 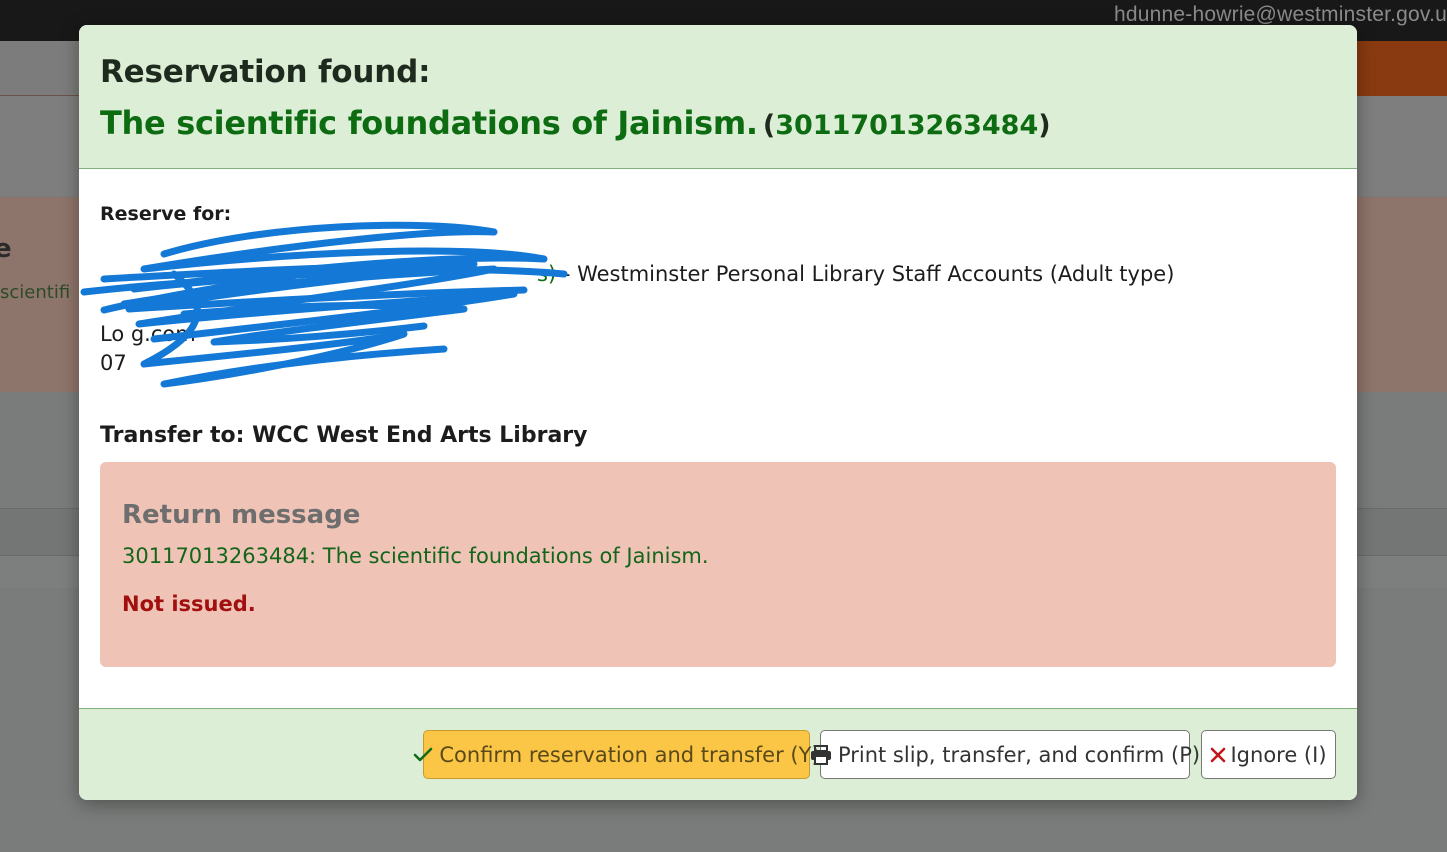 What do you see at coordinates (1278, 754) in the screenshot?
I see `ignore-button-label: Ignore (I)` at bounding box center [1278, 754].